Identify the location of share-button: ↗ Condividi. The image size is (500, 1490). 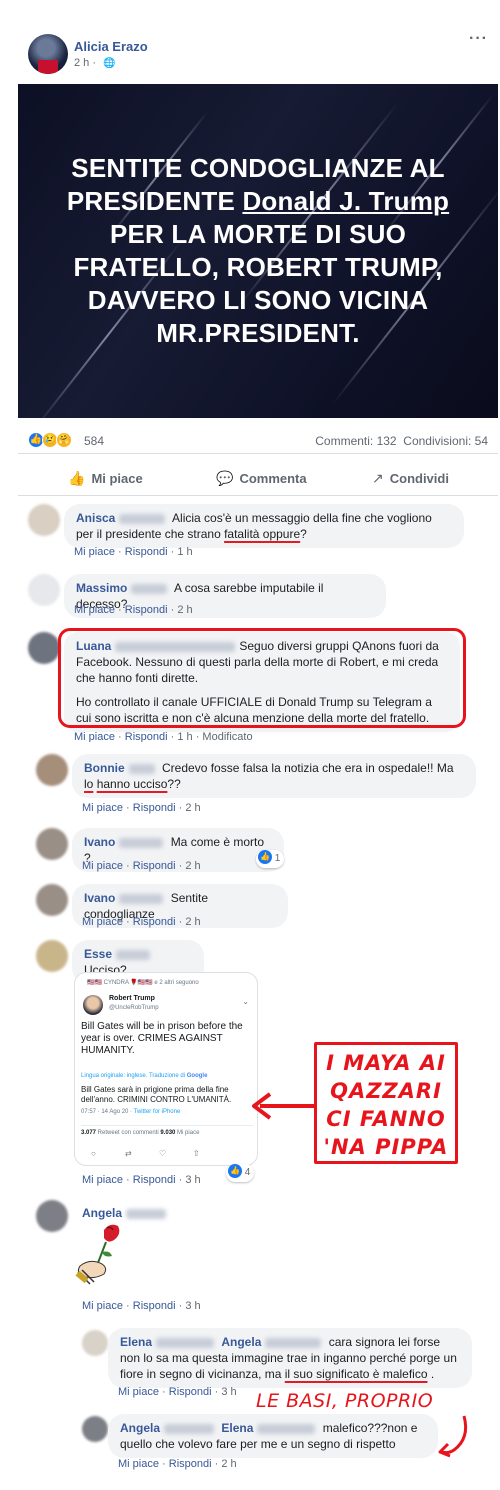
(410, 478).